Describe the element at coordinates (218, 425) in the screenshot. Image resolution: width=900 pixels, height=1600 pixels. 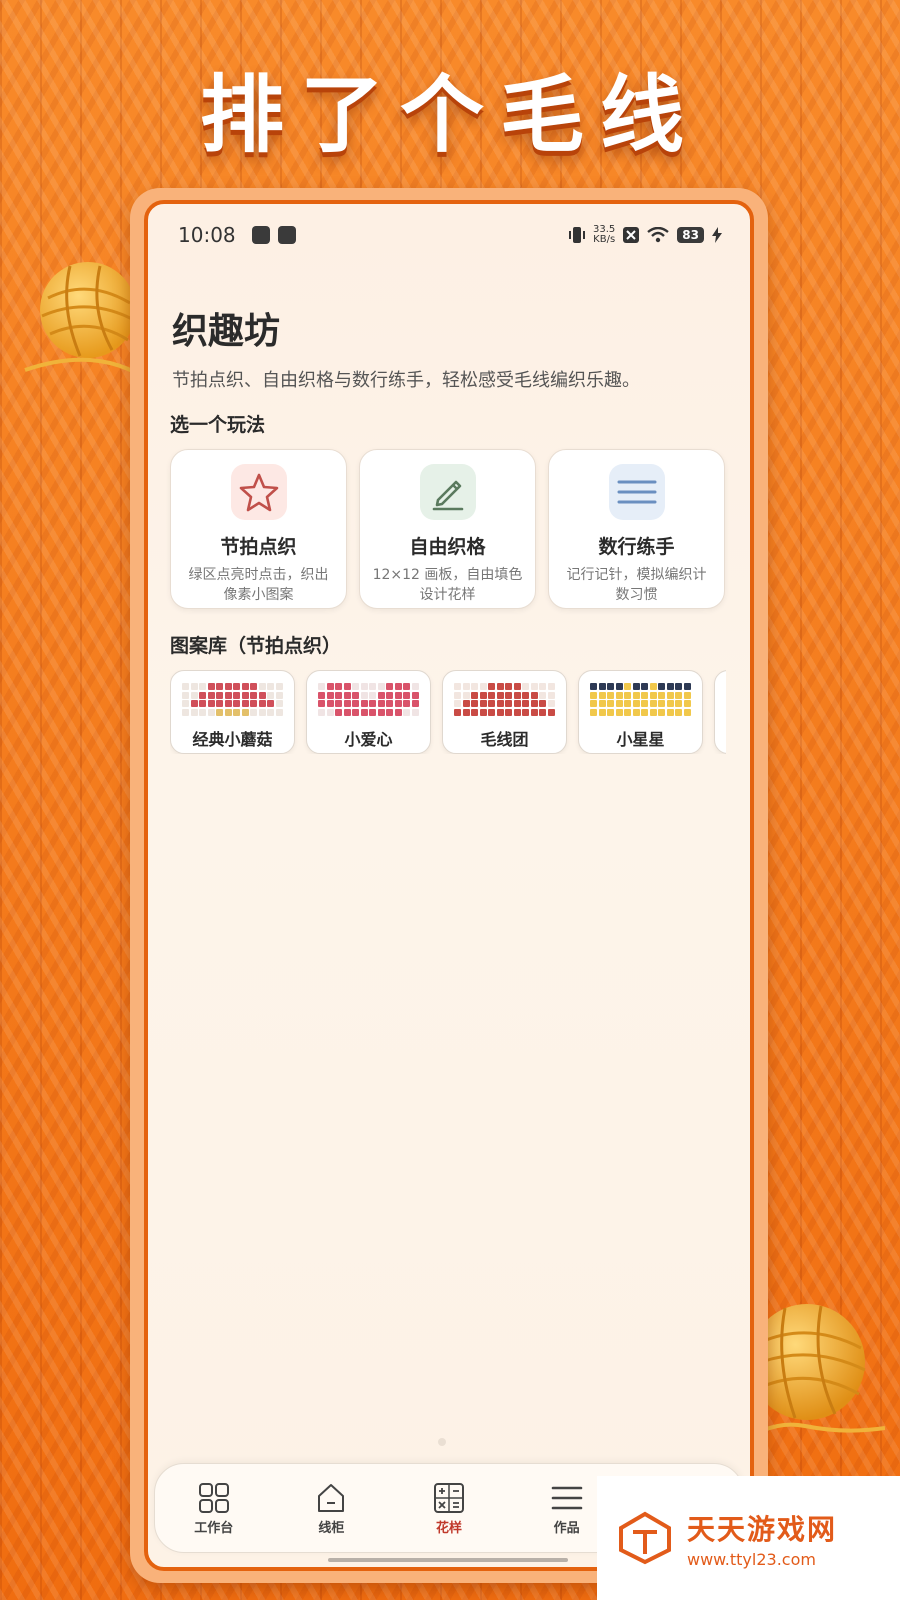
I see `modes-section-title: 选一个玩法` at that location.